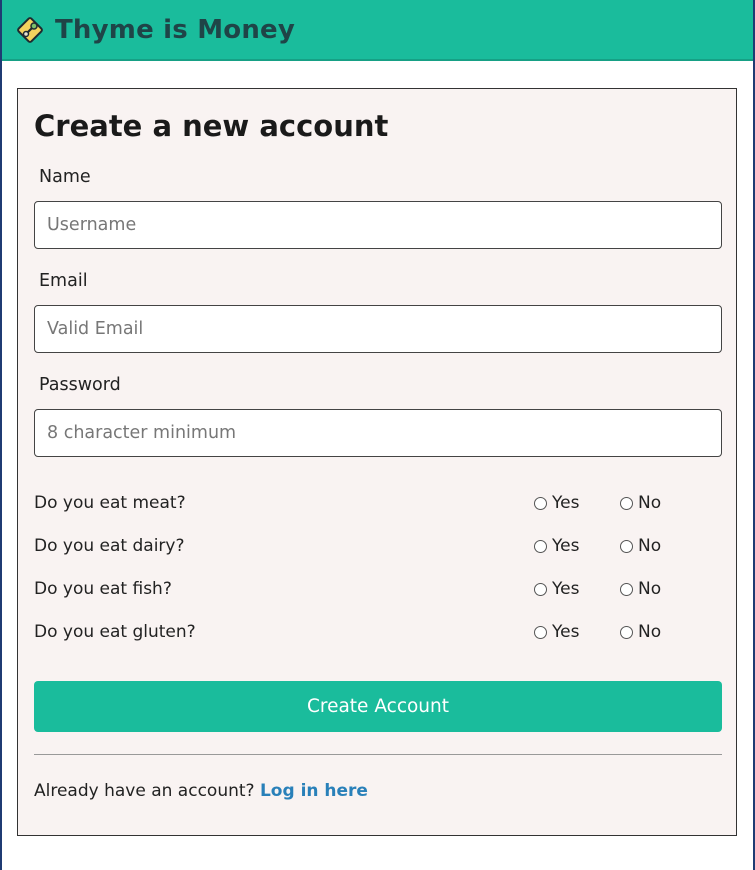 The width and height of the screenshot is (755, 870). Describe the element at coordinates (378, 433) in the screenshot. I see `password-input` at that location.